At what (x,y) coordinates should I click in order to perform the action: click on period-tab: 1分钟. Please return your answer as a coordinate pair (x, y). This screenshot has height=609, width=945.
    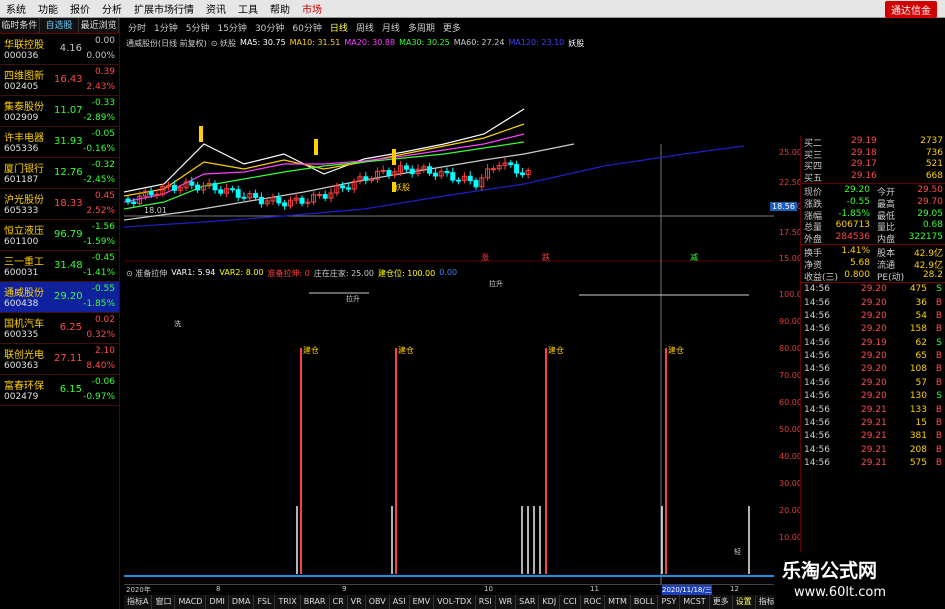
    Looking at the image, I should click on (166, 27).